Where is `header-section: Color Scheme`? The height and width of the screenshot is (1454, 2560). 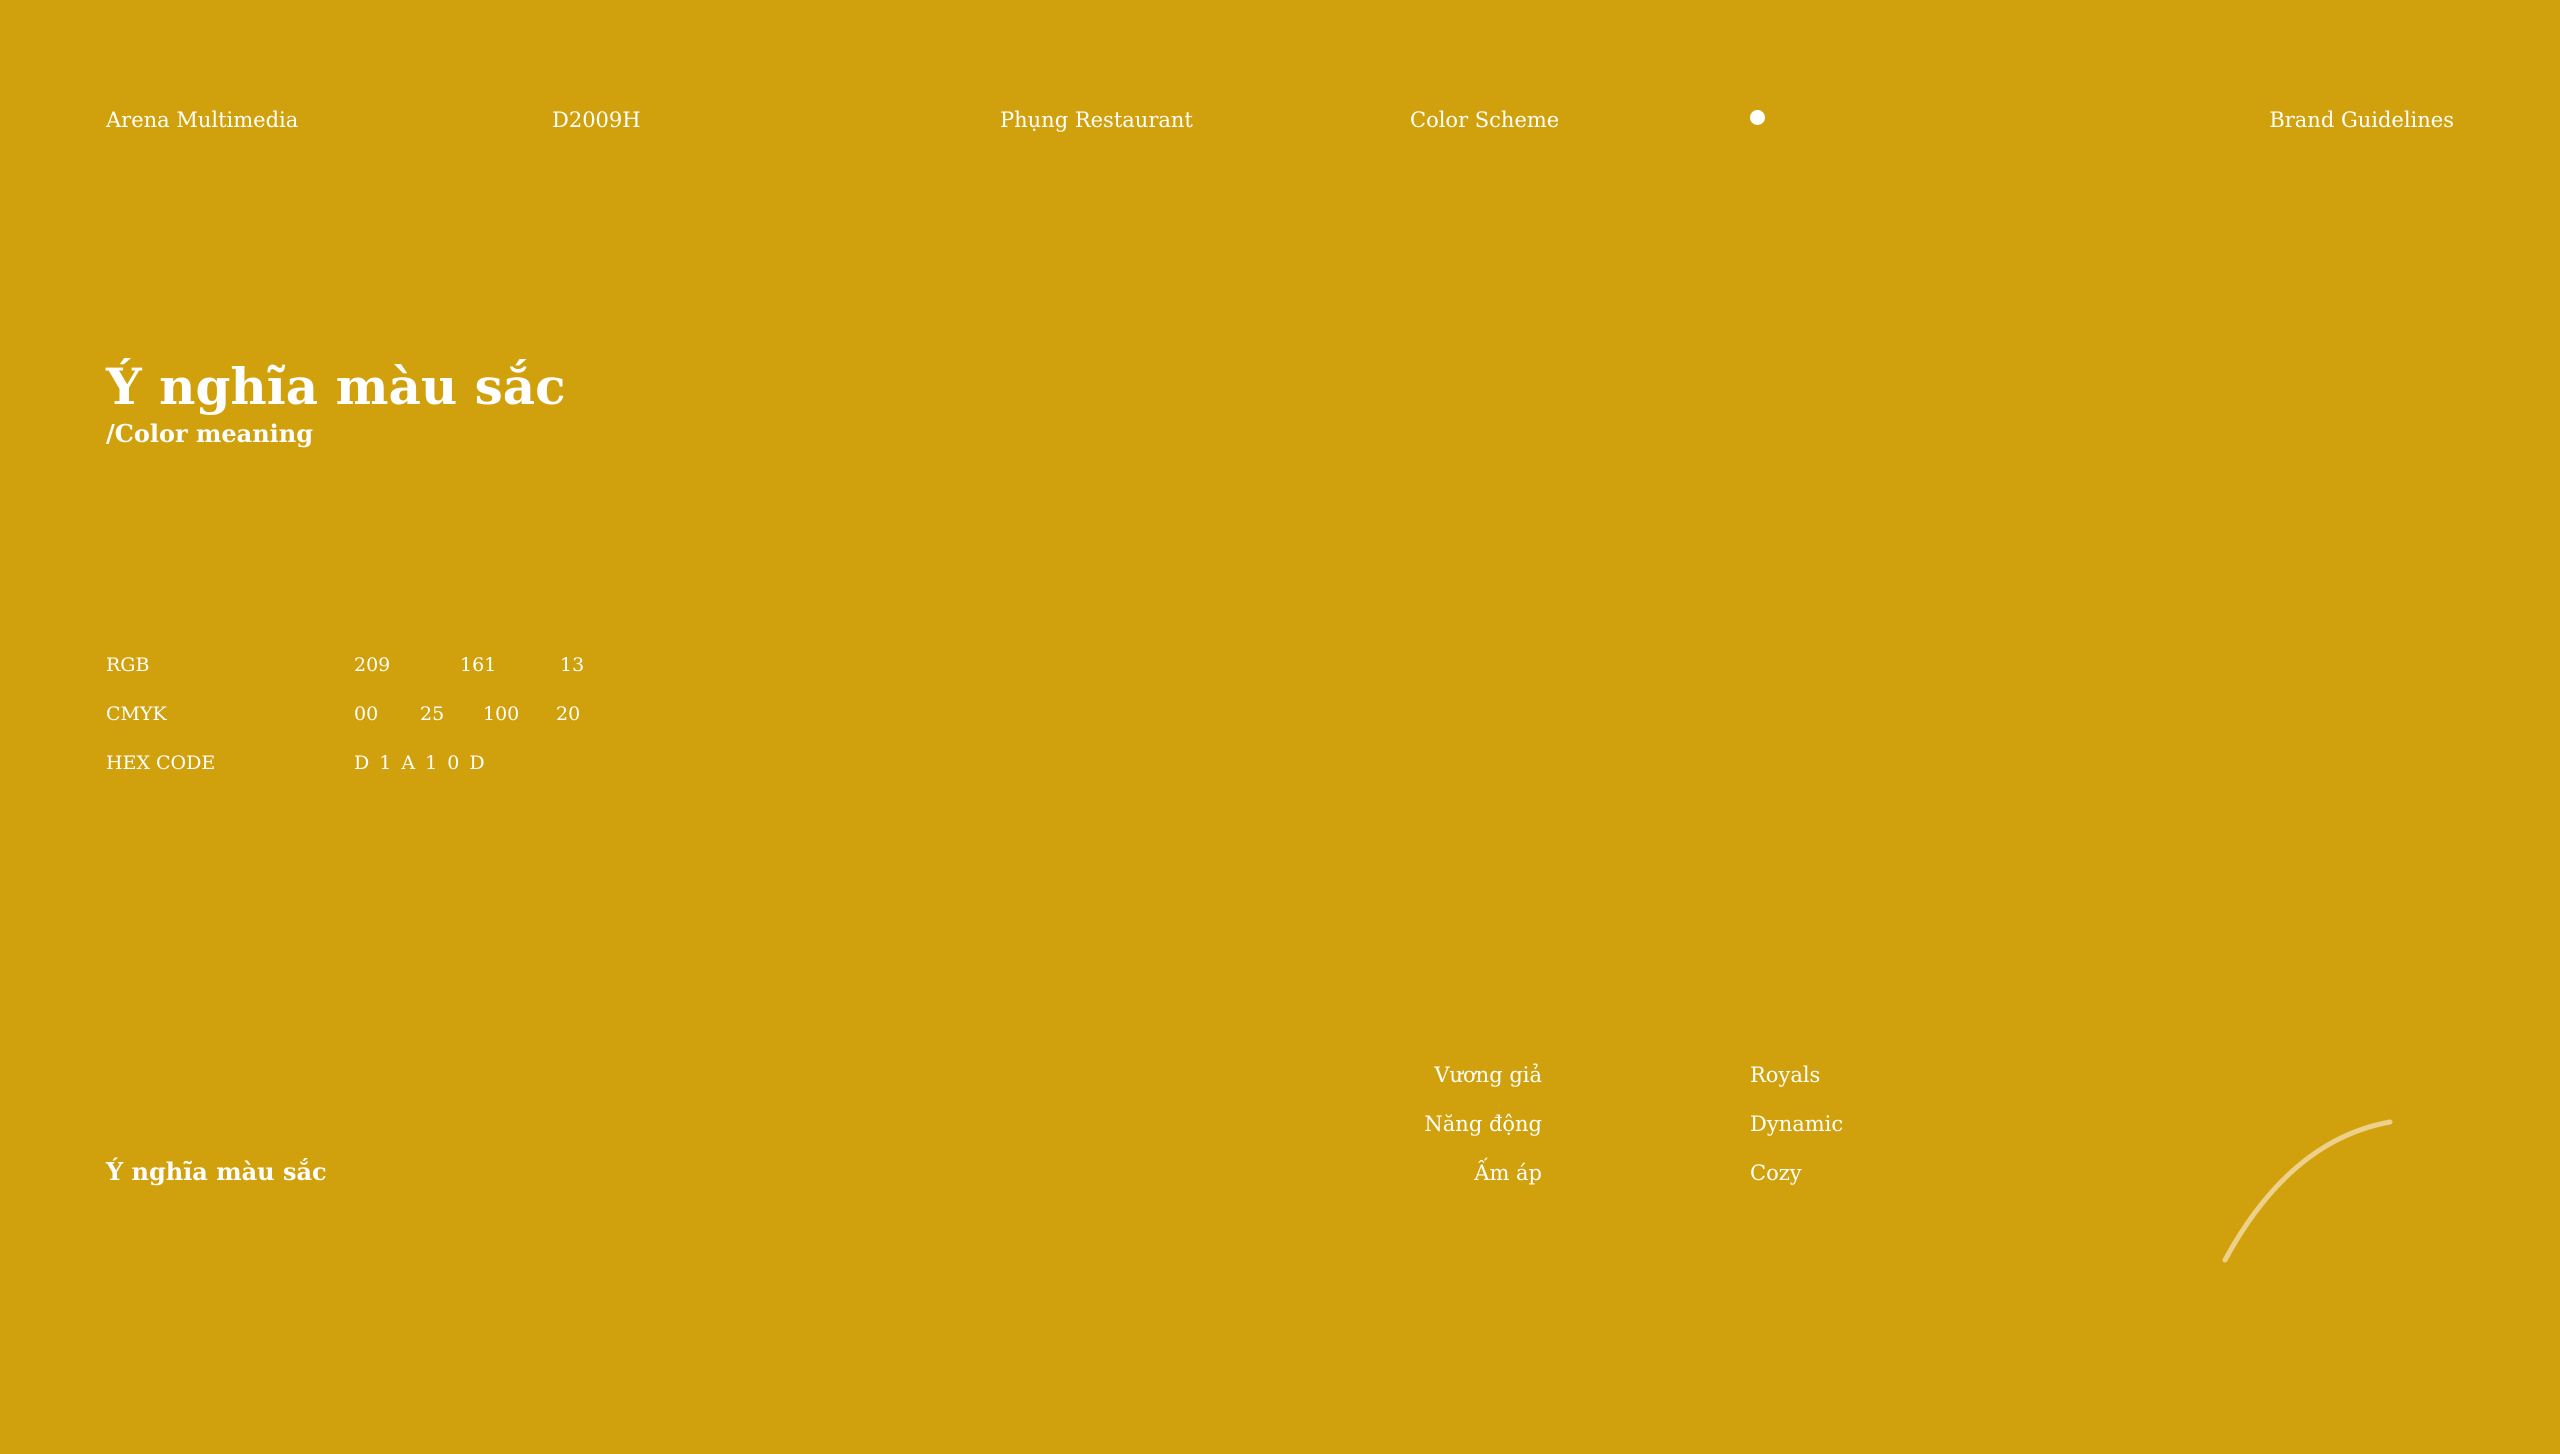
header-section: Color Scheme is located at coordinates (1485, 120).